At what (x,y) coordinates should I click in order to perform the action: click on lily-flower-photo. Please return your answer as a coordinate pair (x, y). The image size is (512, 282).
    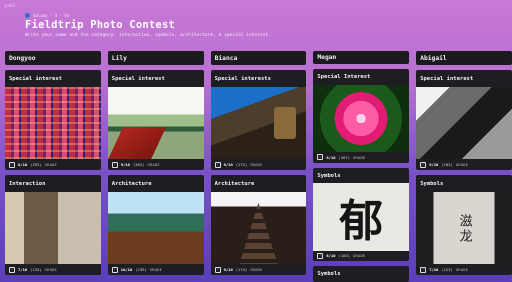
    Looking at the image, I should click on (361, 118).